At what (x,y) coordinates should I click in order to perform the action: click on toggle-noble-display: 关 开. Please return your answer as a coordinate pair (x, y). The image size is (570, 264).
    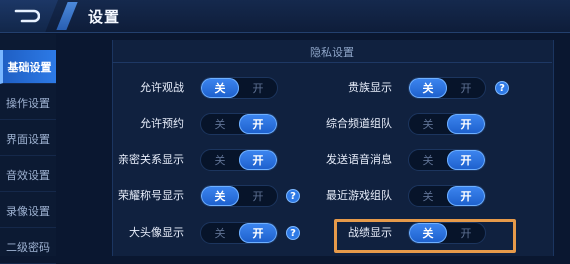
    Looking at the image, I should click on (447, 88).